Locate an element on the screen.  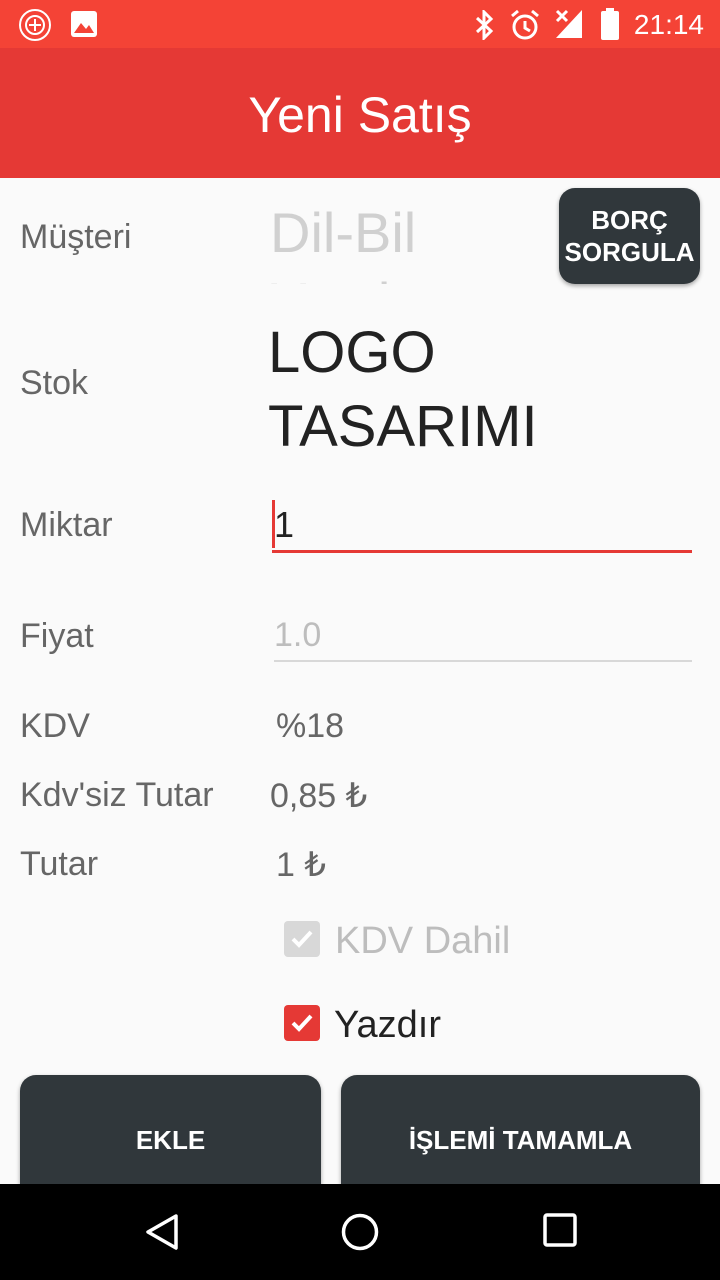
vat-included-label: KDV Dahil is located at coordinates (423, 941).